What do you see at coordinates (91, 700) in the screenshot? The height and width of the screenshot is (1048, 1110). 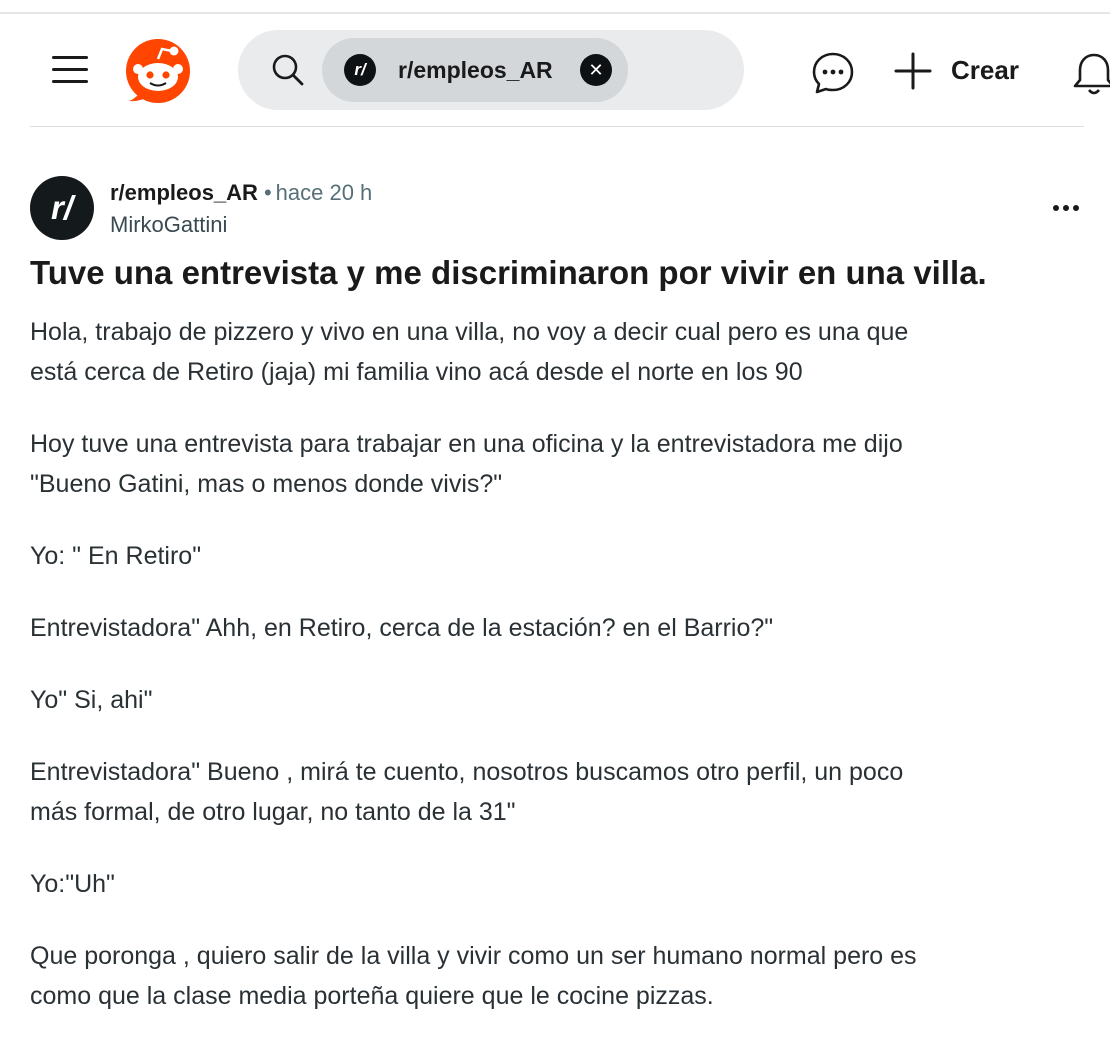 I see `post-paragraph: Yo" Si, ahi"` at bounding box center [91, 700].